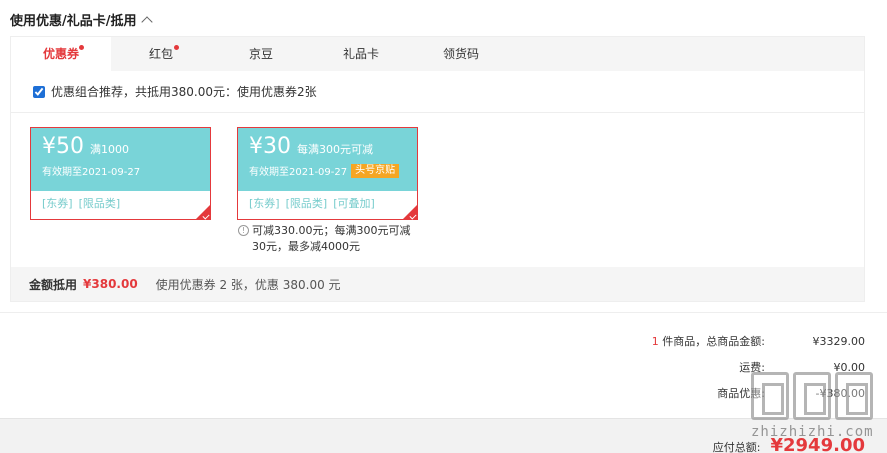 The height and width of the screenshot is (453, 887). I want to click on coupon-amount: ¥50, so click(63, 146).